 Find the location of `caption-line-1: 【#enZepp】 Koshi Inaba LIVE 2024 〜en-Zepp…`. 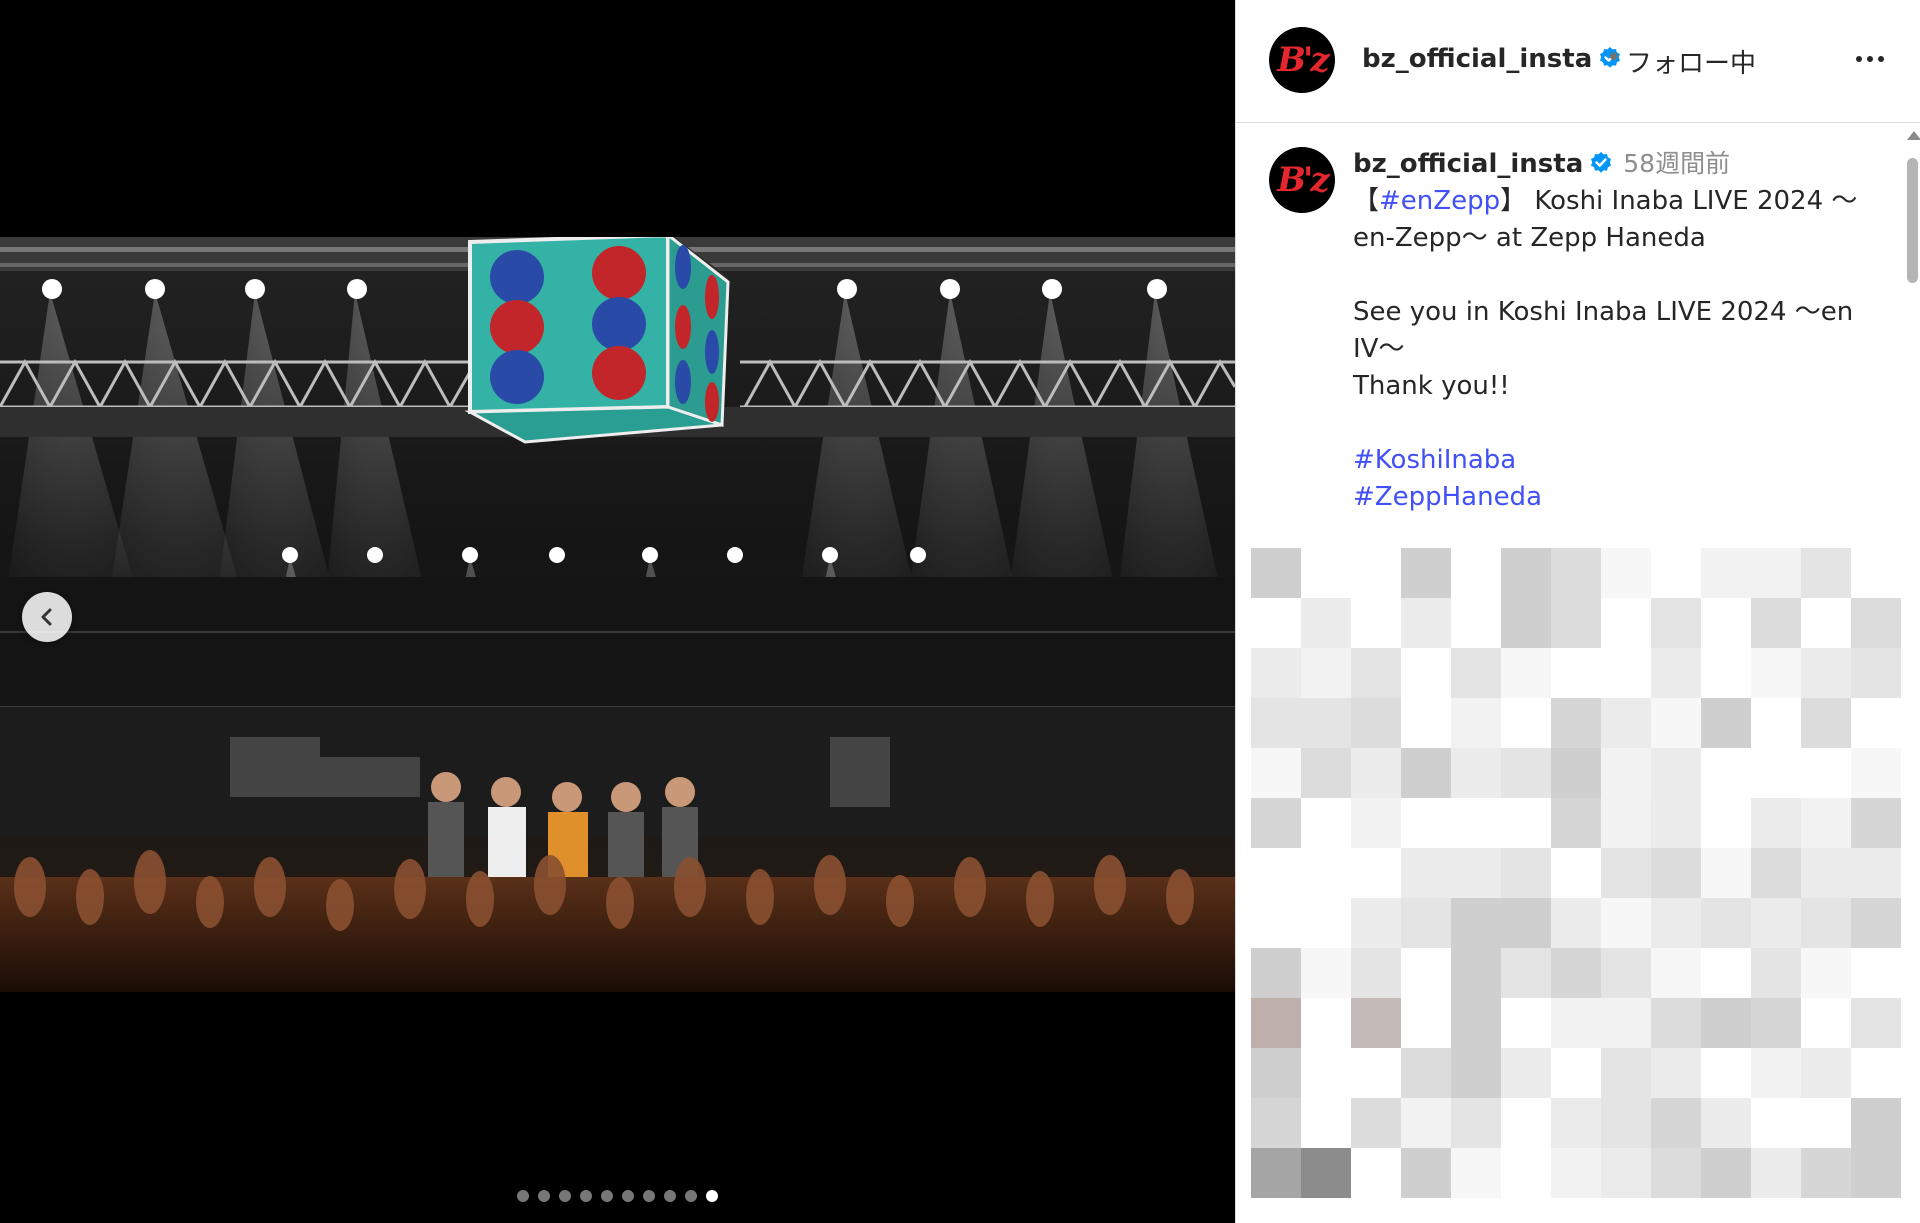

caption-line-1: 【#enZepp】 Koshi Inaba LIVE 2024 〜en-Zepp… is located at coordinates (1618, 220).